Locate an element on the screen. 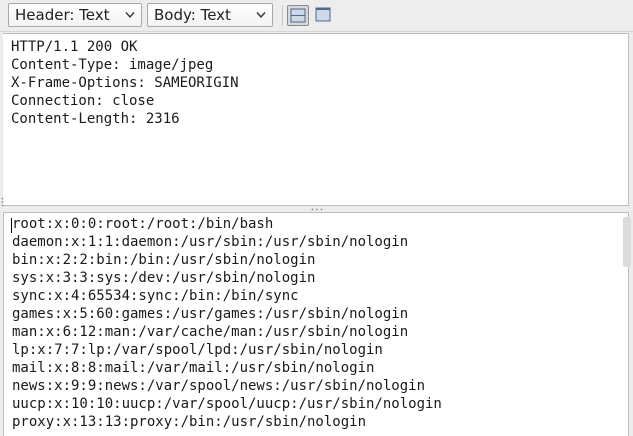 This screenshot has width=633, height=436. body-format-select: Body: Text is located at coordinates (210, 15).